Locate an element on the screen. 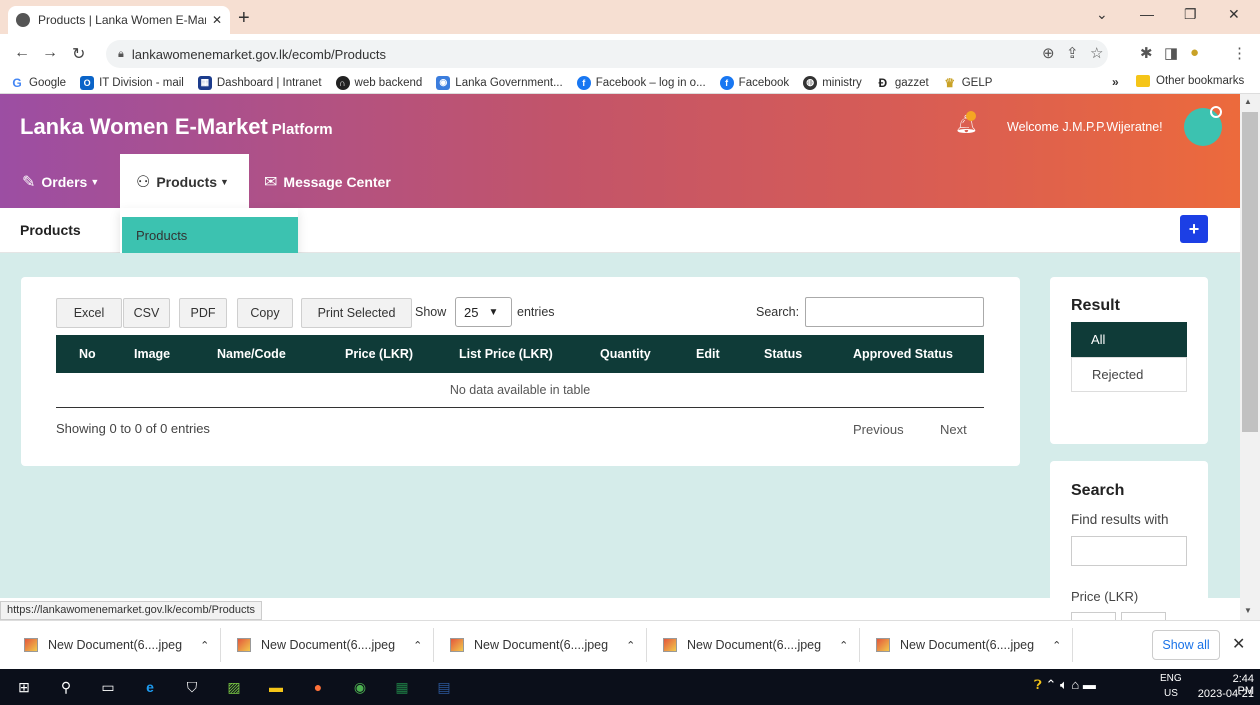 This screenshot has width=1260, height=705. csv-button: CSV is located at coordinates (146, 313).